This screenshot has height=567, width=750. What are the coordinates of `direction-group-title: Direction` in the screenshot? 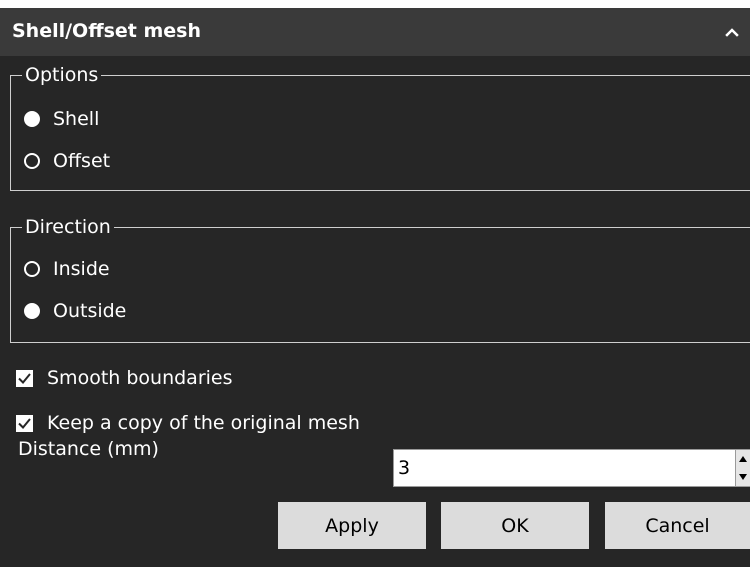 It's located at (68, 227).